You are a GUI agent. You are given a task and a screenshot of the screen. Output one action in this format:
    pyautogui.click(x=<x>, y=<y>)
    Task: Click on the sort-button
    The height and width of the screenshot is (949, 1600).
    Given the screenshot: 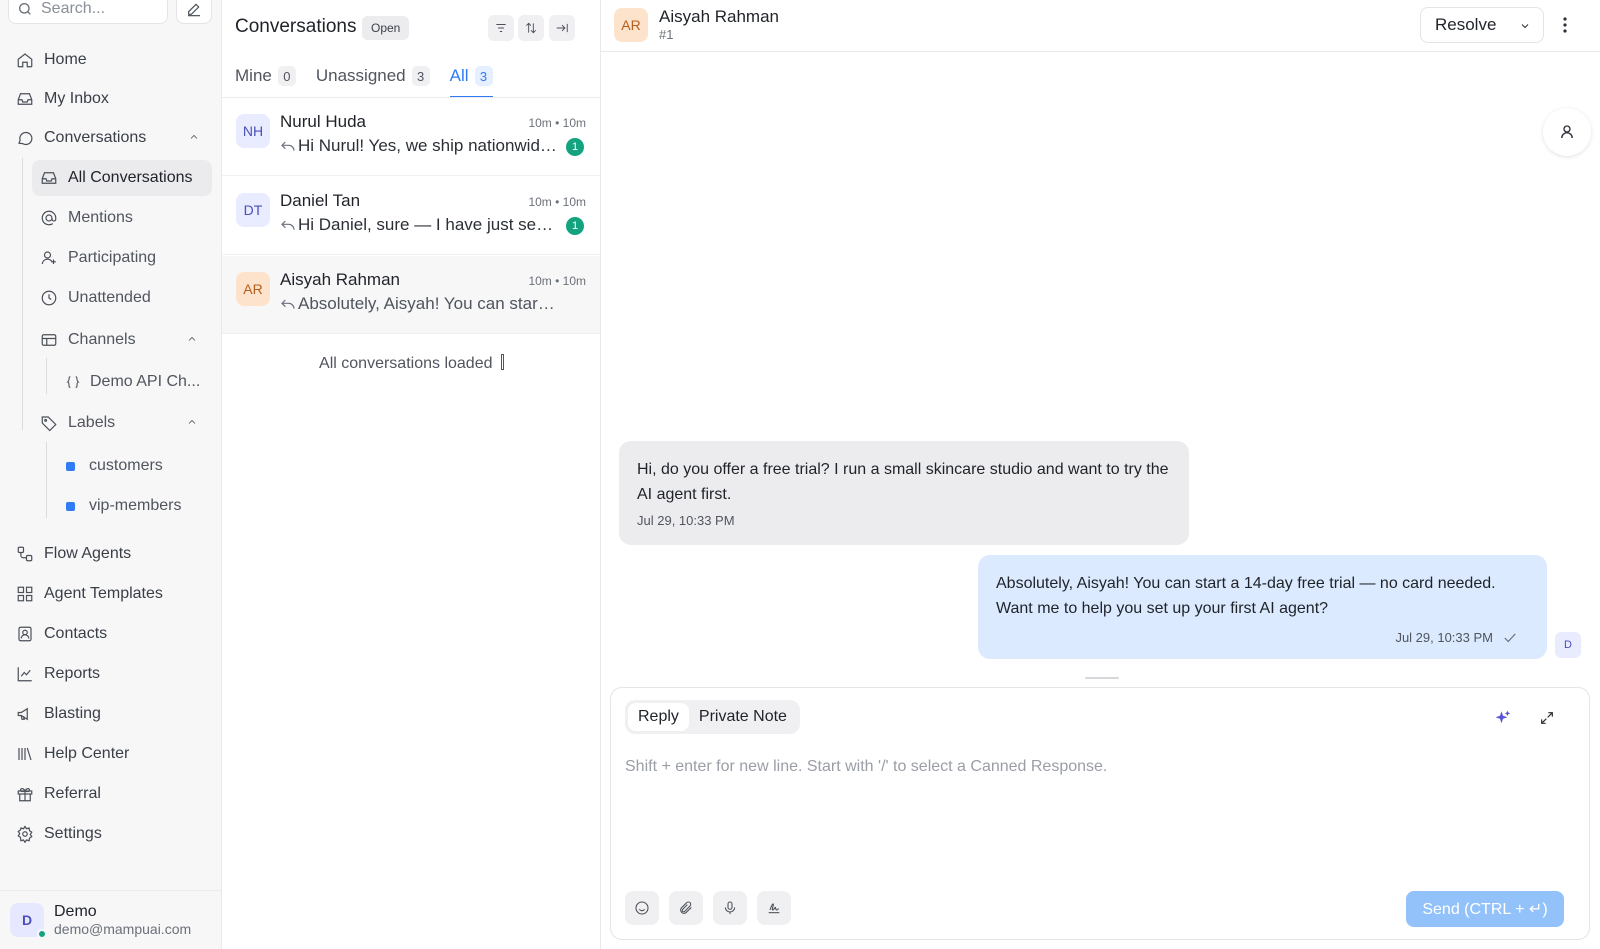 What is the action you would take?
    pyautogui.click(x=531, y=28)
    